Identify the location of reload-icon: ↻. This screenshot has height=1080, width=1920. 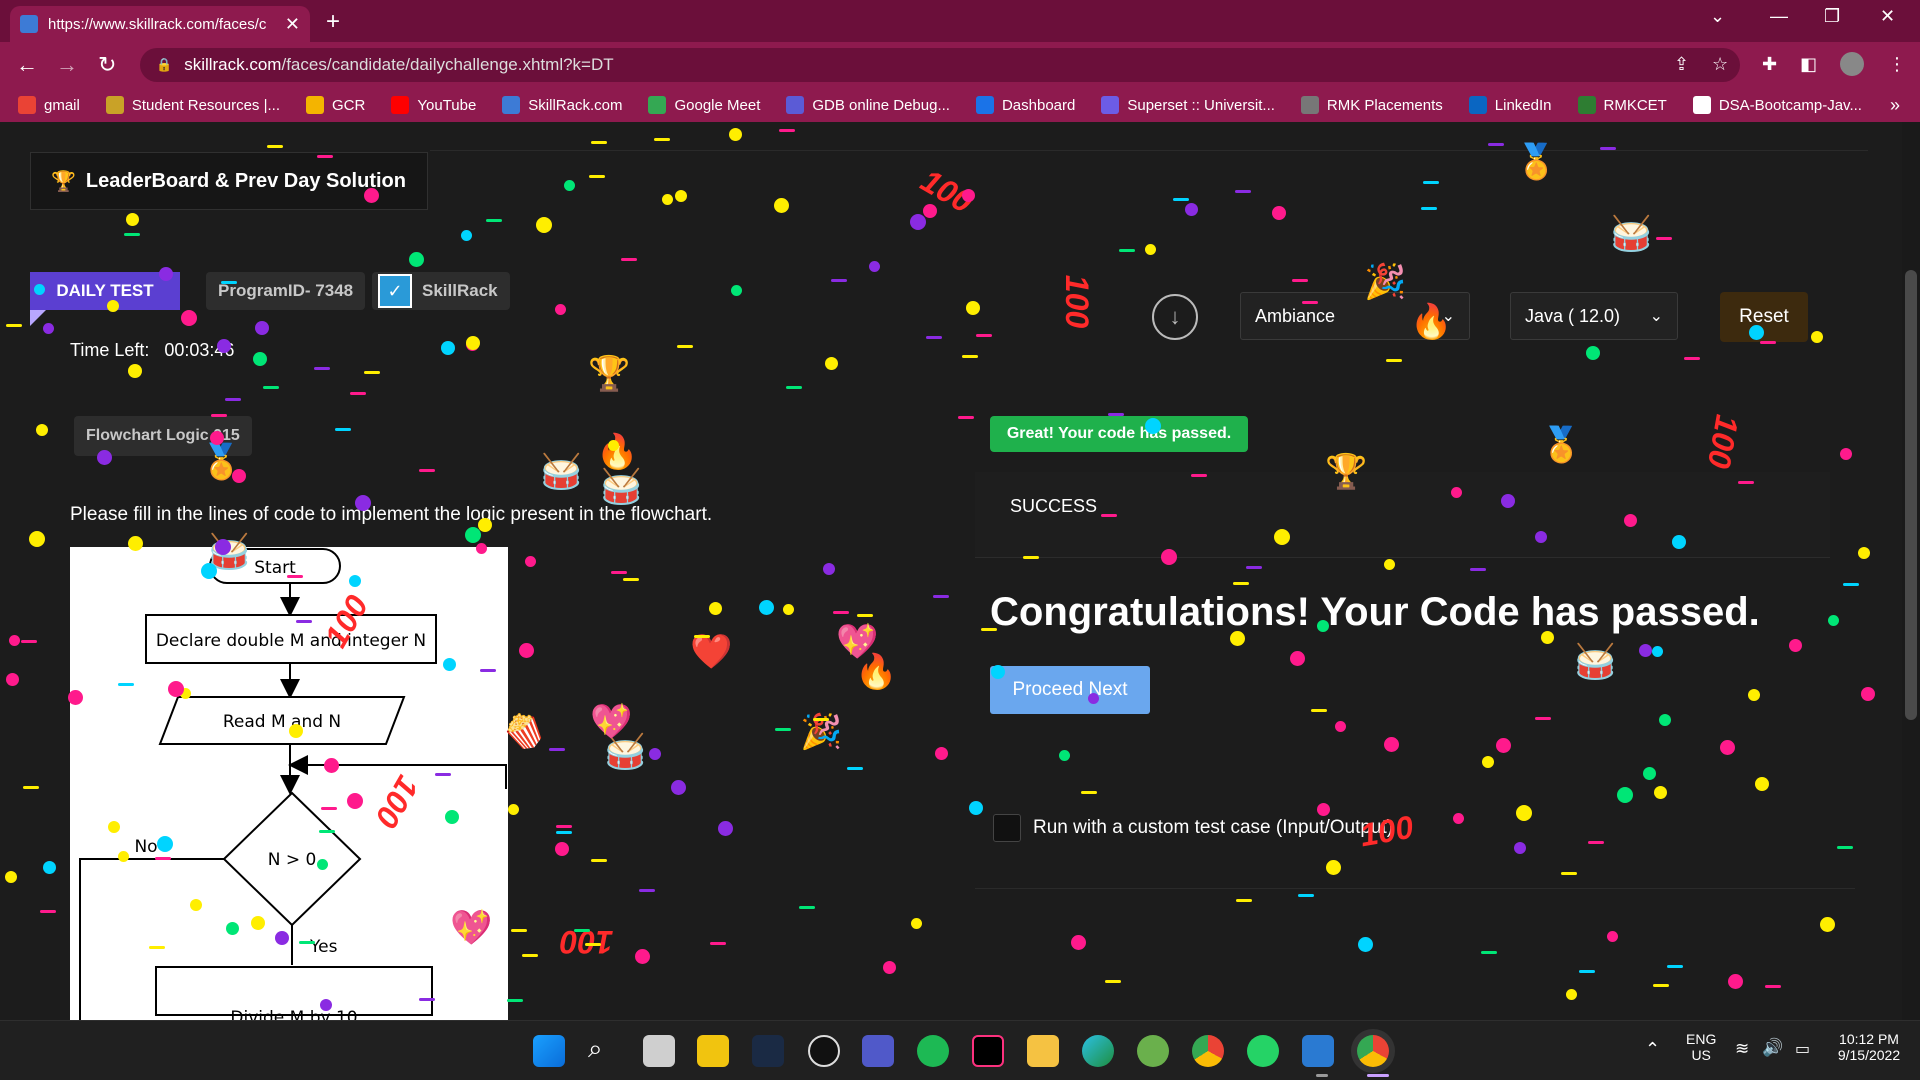
(107, 65).